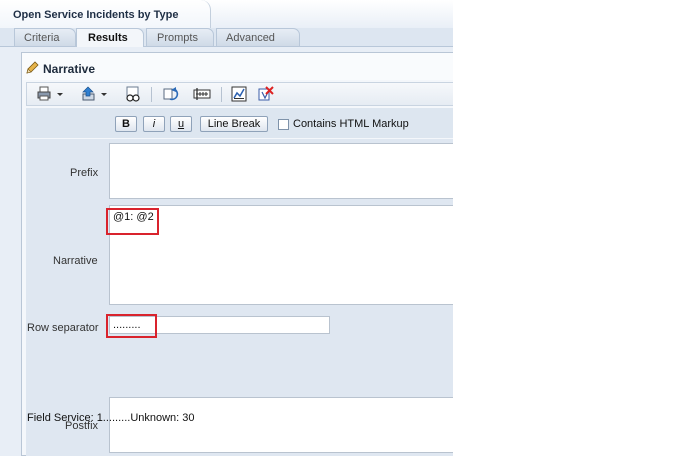  What do you see at coordinates (51, 94) in the screenshot?
I see `print-icon` at bounding box center [51, 94].